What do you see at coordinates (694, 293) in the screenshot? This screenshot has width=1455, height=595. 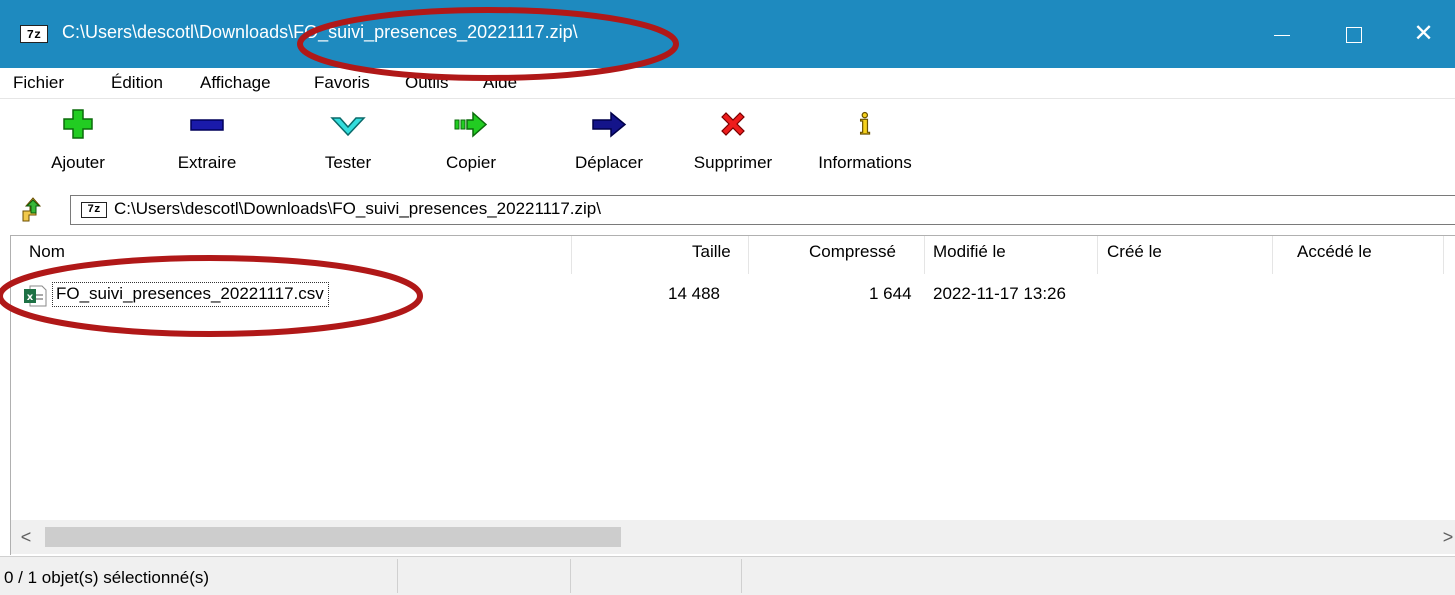 I see `file-size: 14 488` at bounding box center [694, 293].